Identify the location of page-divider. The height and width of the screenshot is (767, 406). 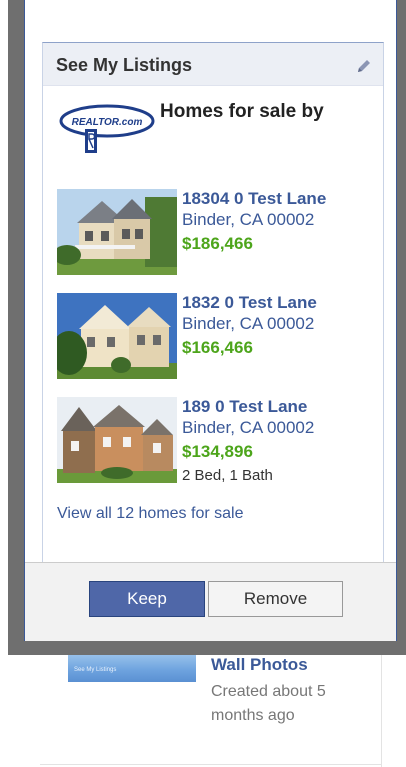
(210, 764).